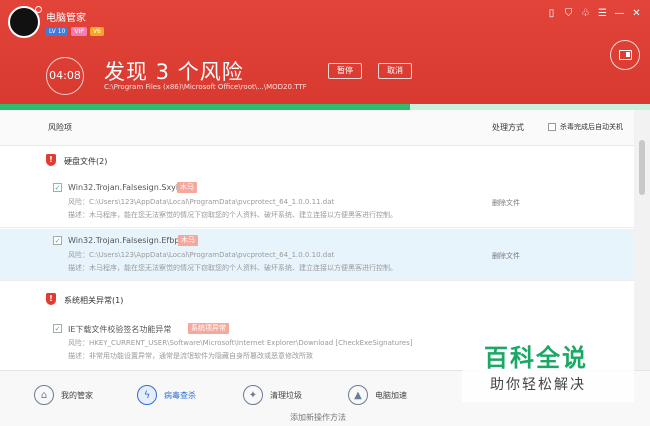  I want to click on nav-speed-up: ▲ 电脑加速, so click(377, 395).